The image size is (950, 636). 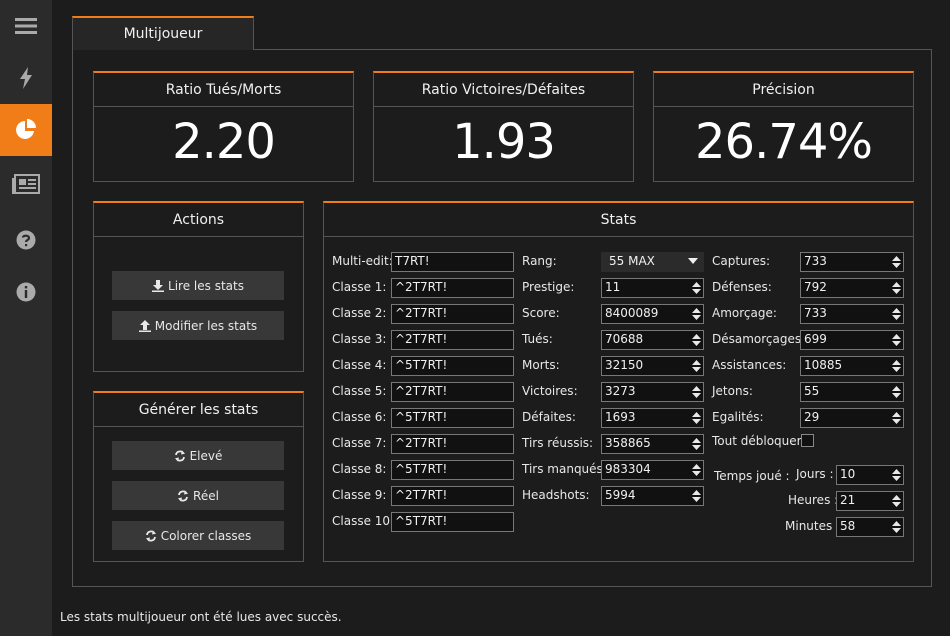 I want to click on rank-value: 55 MAX, so click(x=632, y=261).